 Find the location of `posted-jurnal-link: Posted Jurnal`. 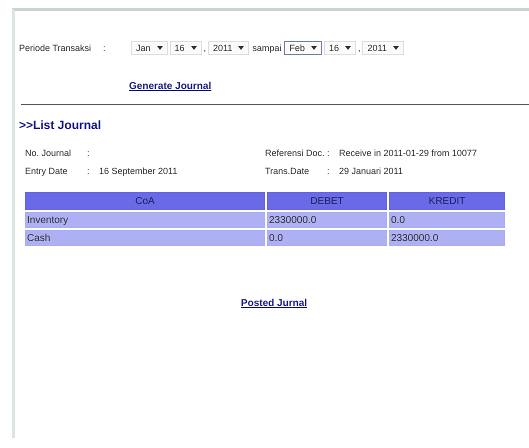

posted-jurnal-link: Posted Jurnal is located at coordinates (274, 303).